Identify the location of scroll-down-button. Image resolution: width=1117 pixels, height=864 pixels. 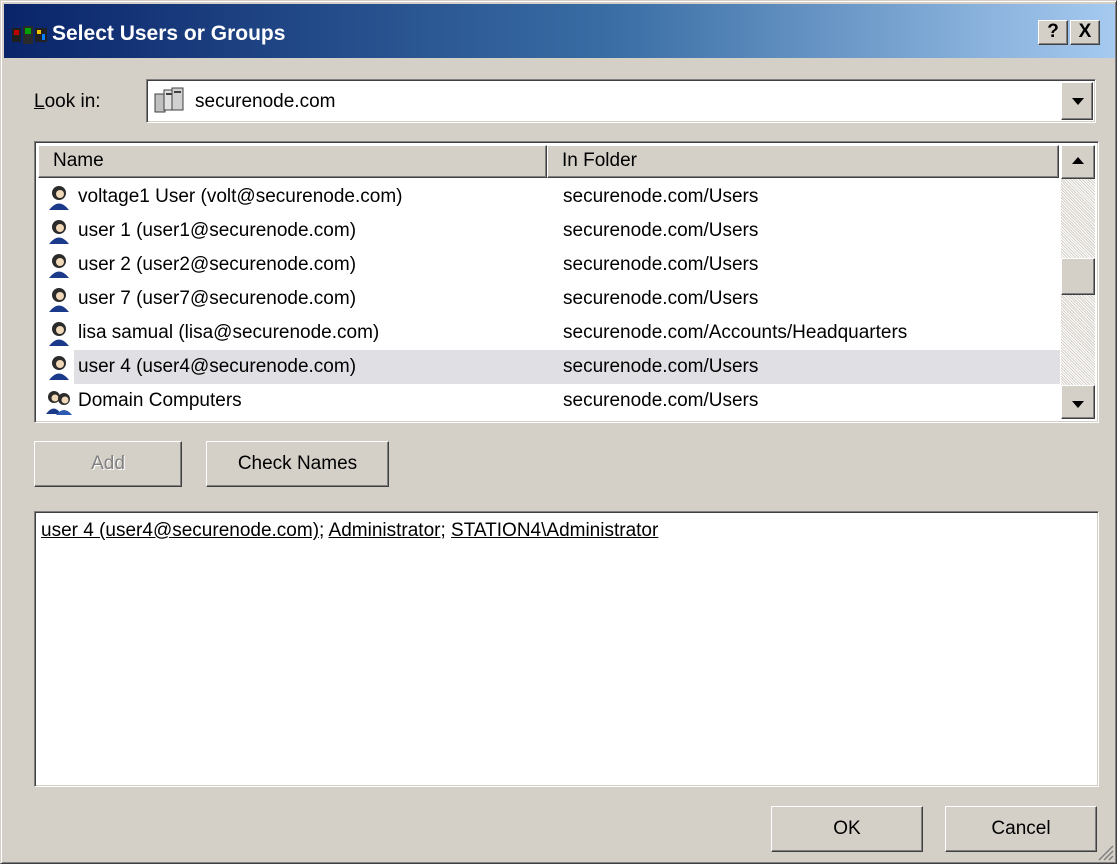
(1078, 402).